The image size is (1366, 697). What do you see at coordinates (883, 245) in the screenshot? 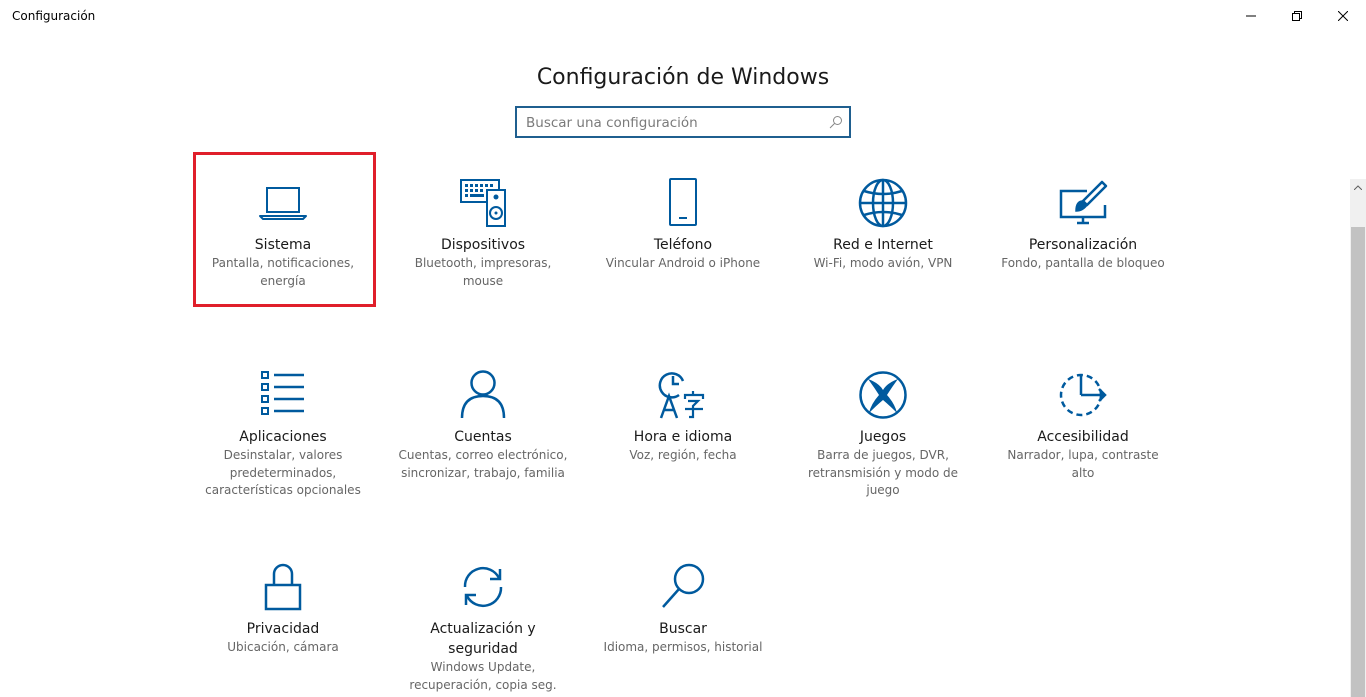
I see `tile-name: Red e Internet` at bounding box center [883, 245].